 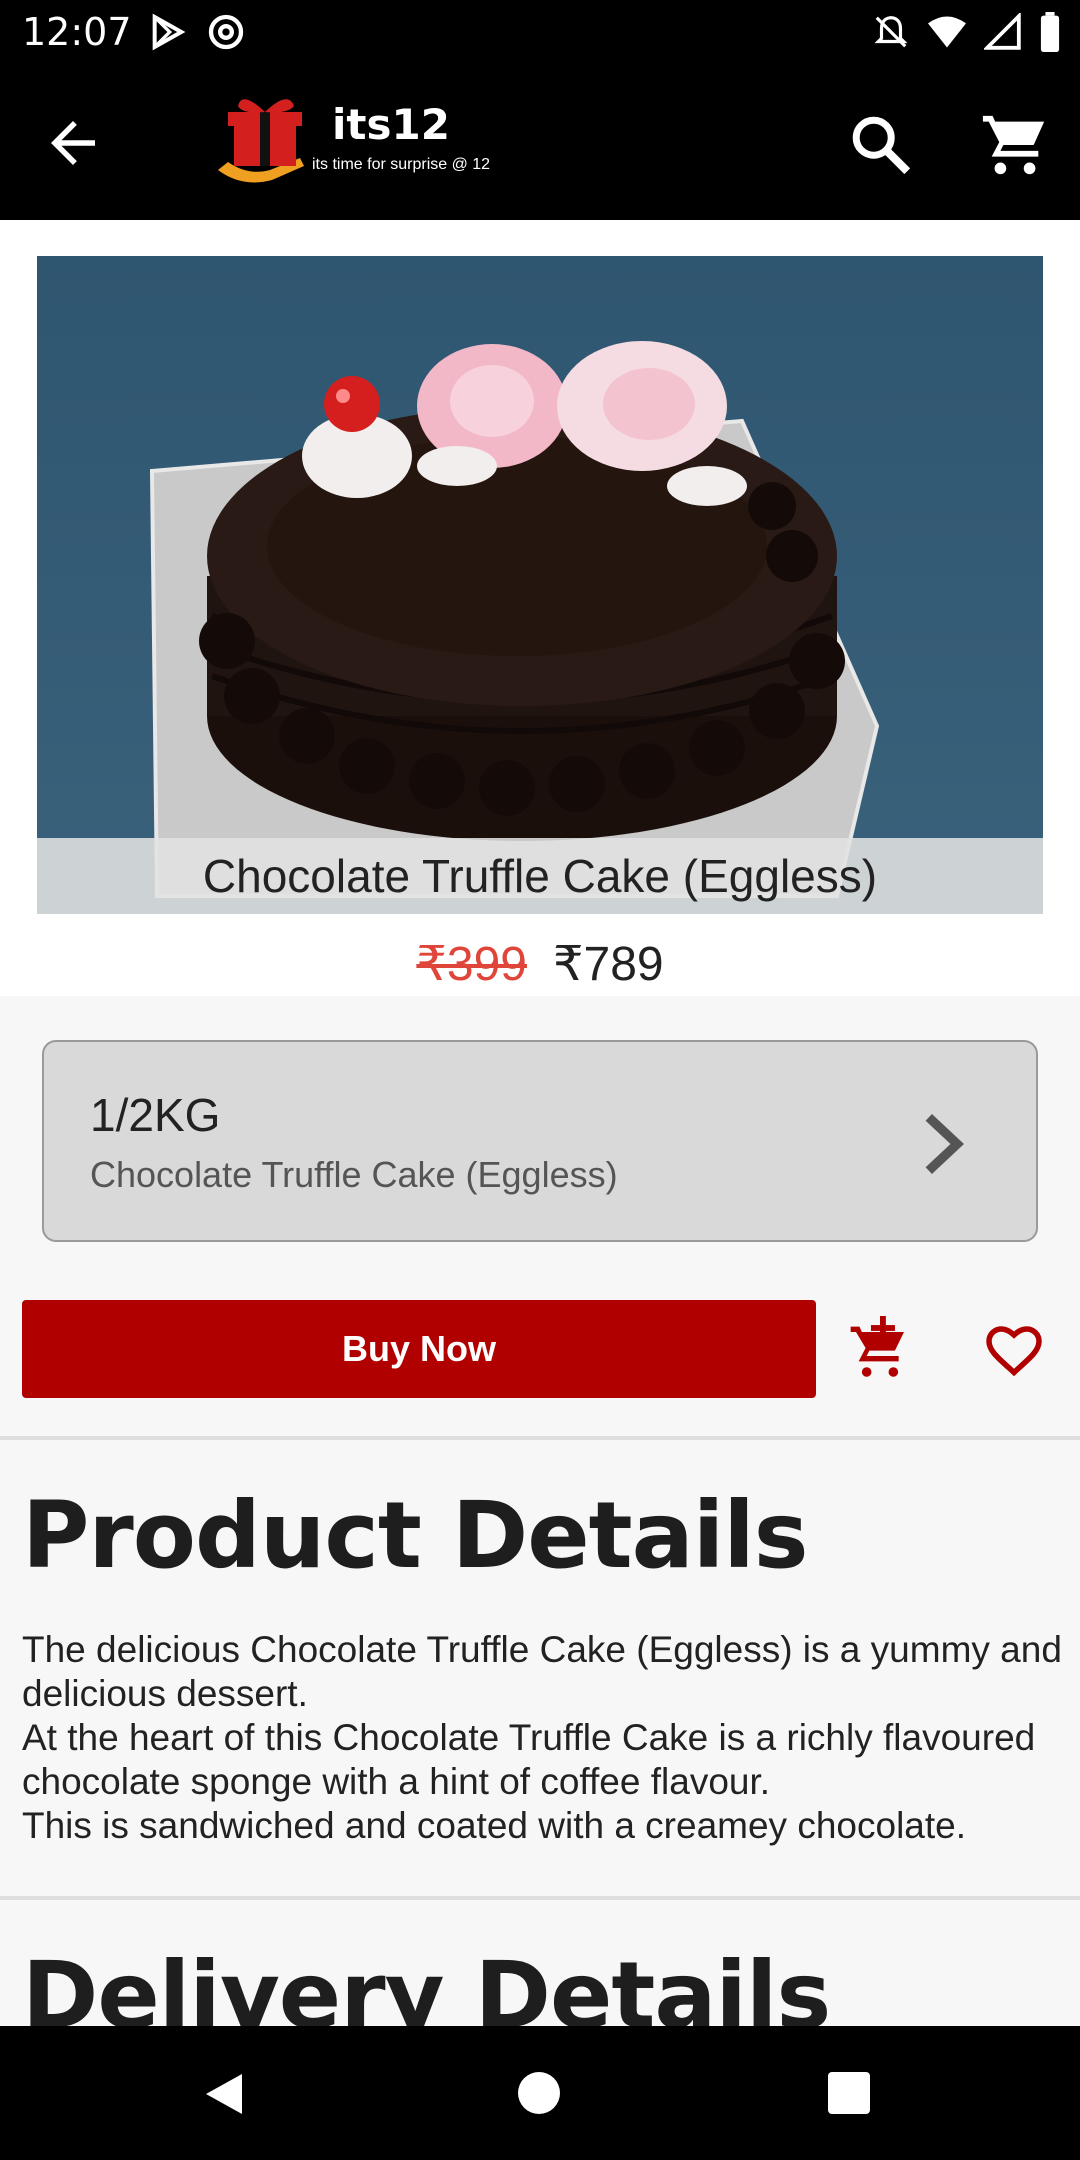 I want to click on cart-icon, so click(x=1015, y=145).